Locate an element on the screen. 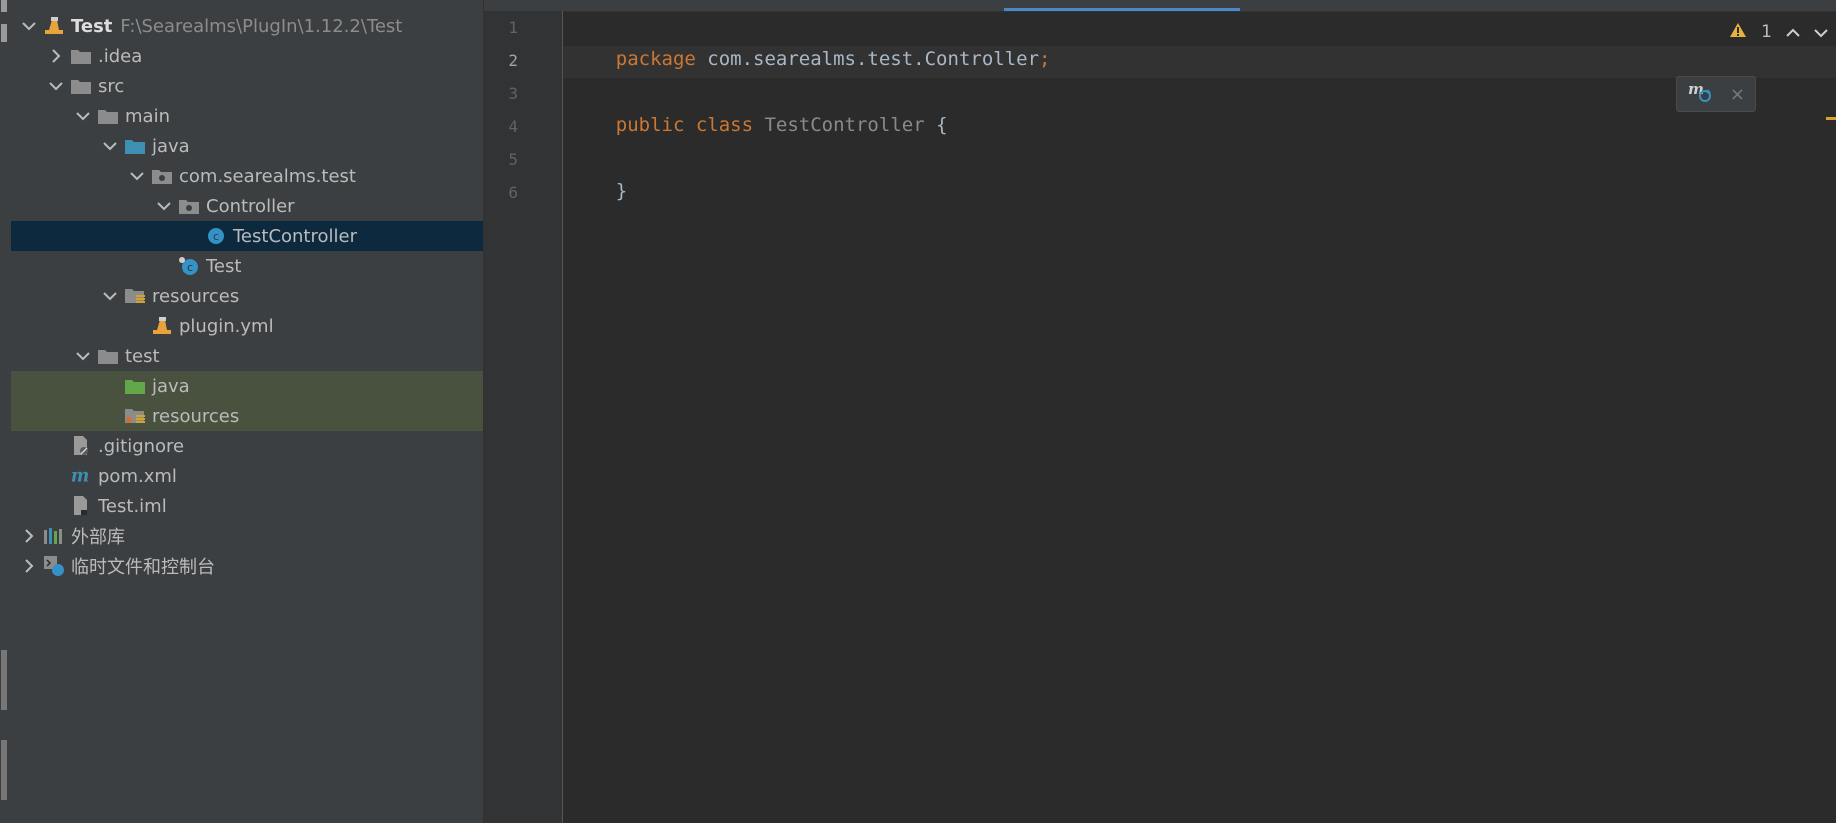 This screenshot has height=823, width=1836. tree-row: com.searealms.test is located at coordinates (247, 176).